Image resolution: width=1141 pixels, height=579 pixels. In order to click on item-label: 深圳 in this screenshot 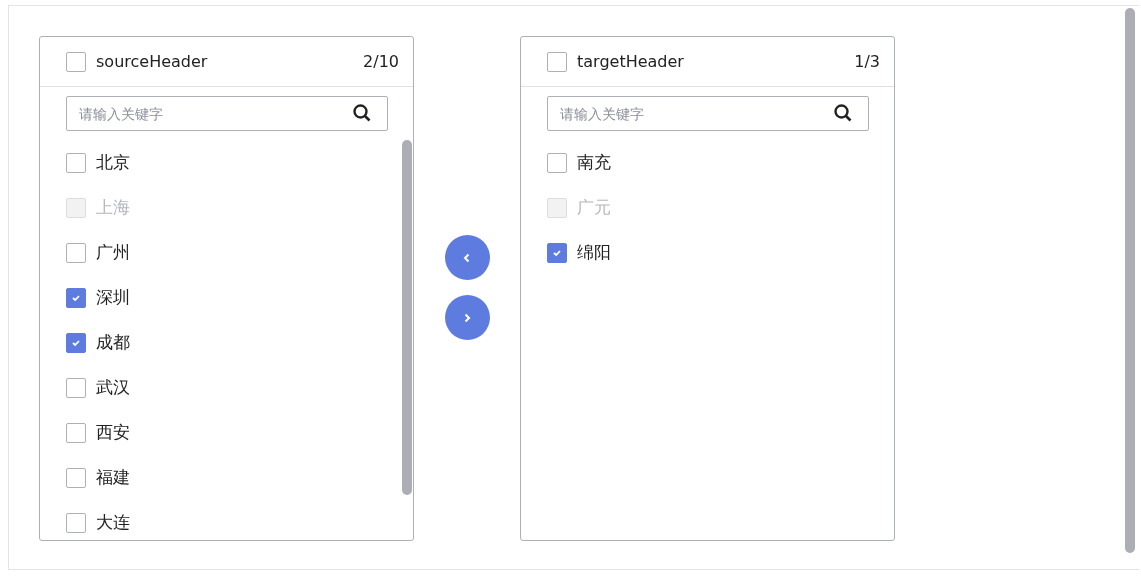, I will do `click(113, 297)`.